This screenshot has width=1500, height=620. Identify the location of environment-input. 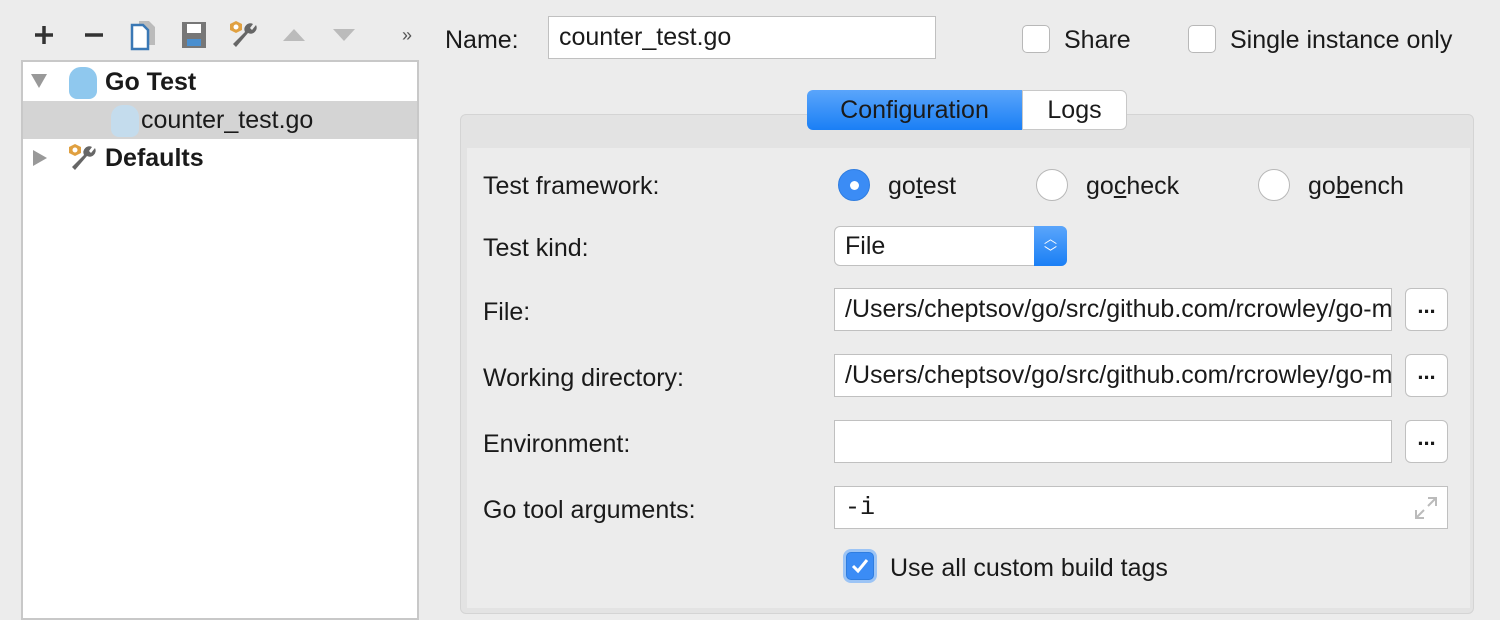
(1113, 441).